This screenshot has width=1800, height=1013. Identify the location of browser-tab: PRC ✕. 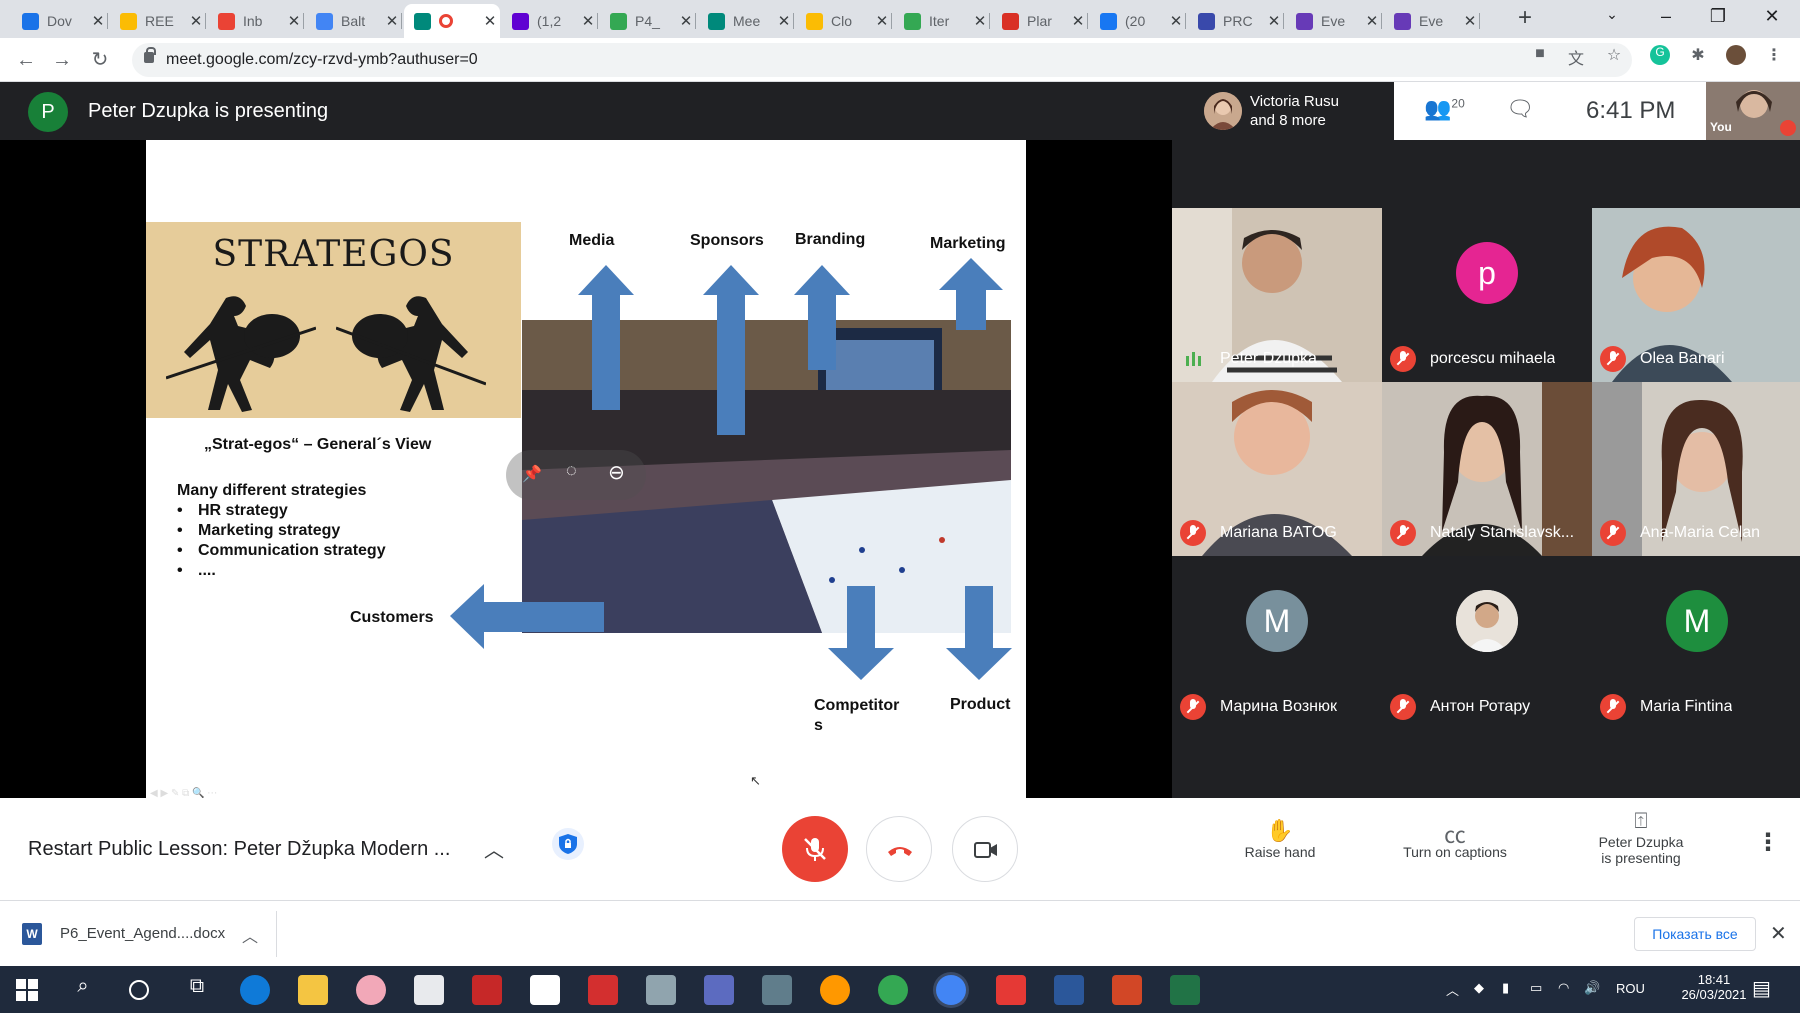
(1236, 21).